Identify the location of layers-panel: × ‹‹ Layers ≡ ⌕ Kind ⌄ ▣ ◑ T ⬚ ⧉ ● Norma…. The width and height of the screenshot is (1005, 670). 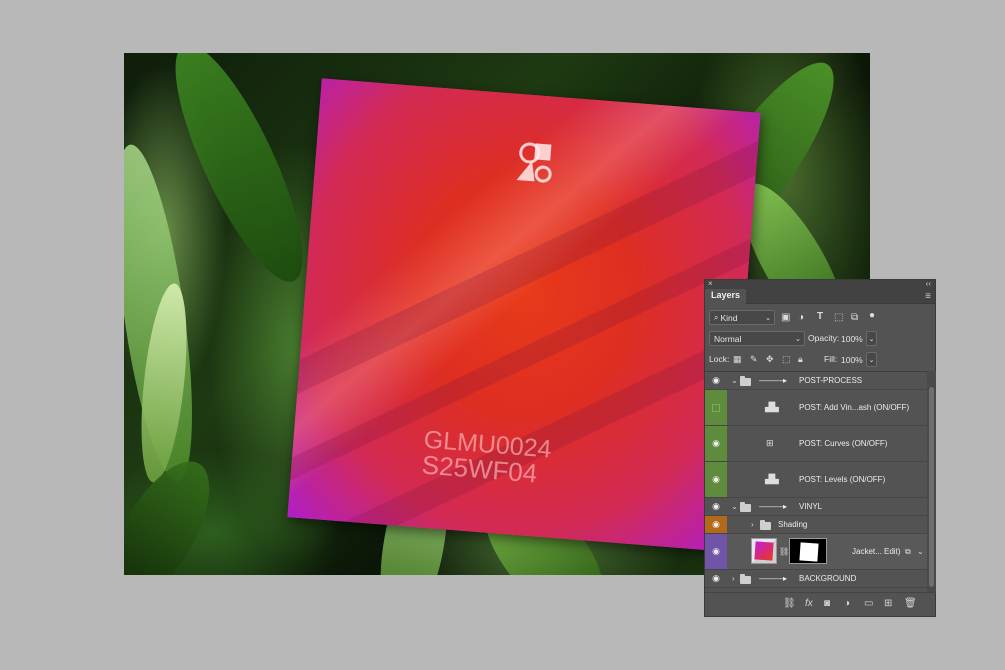
(820, 448).